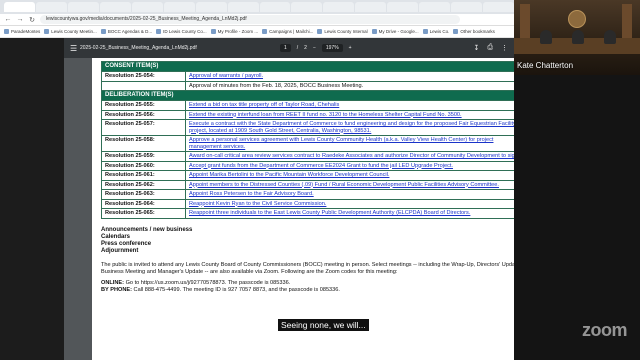 This screenshot has height=360, width=640. What do you see at coordinates (490, 48) in the screenshot?
I see `print-icon: ⎙` at bounding box center [490, 48].